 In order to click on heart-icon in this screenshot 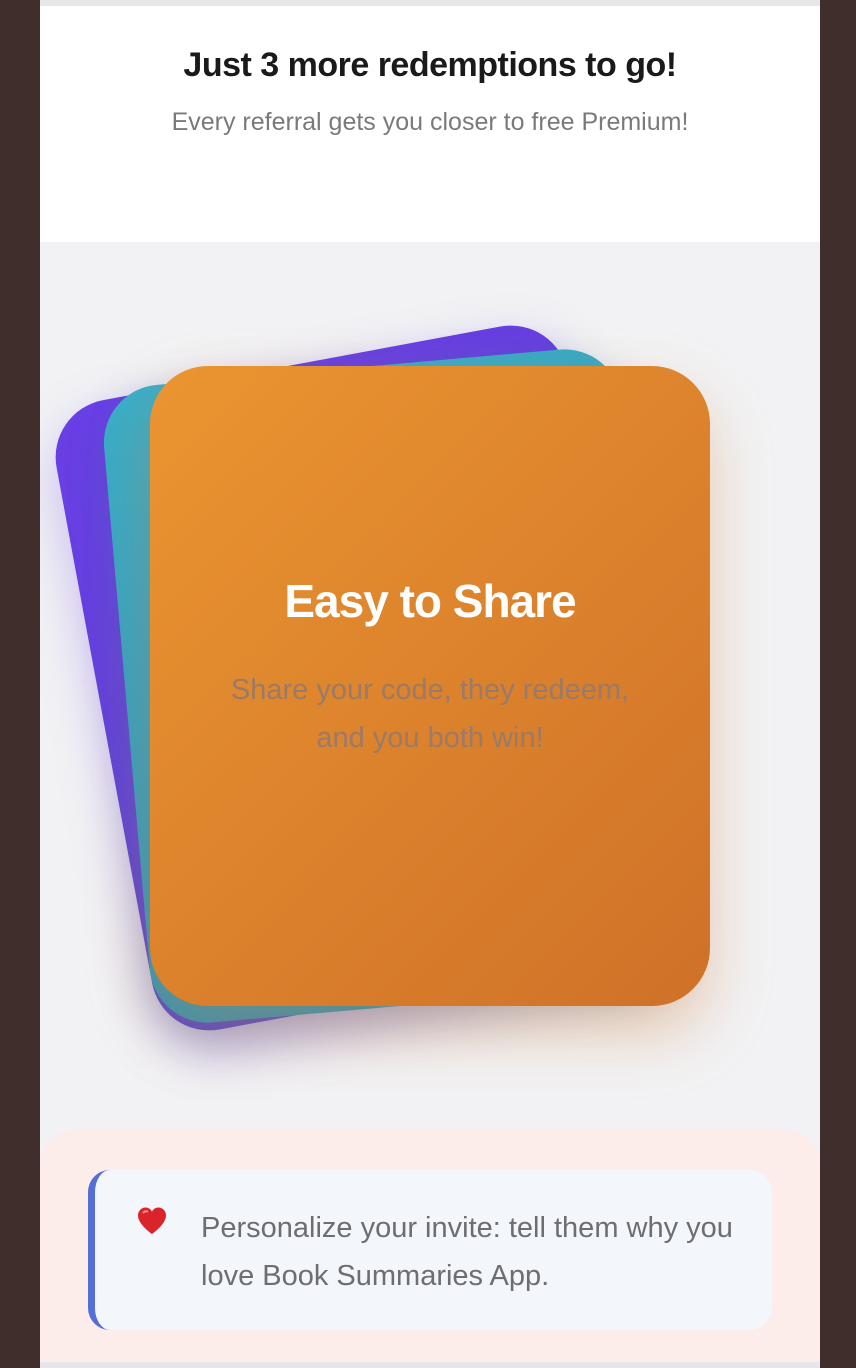, I will do `click(152, 1221)`.